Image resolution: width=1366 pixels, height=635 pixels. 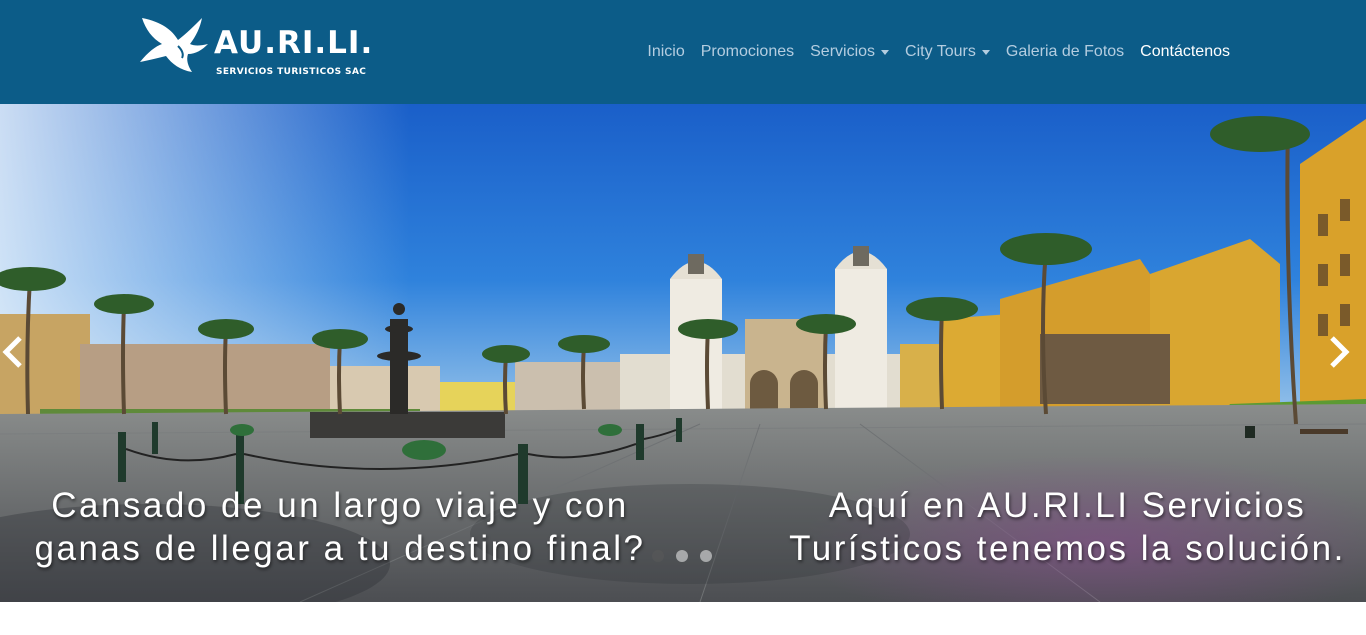 I want to click on nav-label: Inicio, so click(x=666, y=51).